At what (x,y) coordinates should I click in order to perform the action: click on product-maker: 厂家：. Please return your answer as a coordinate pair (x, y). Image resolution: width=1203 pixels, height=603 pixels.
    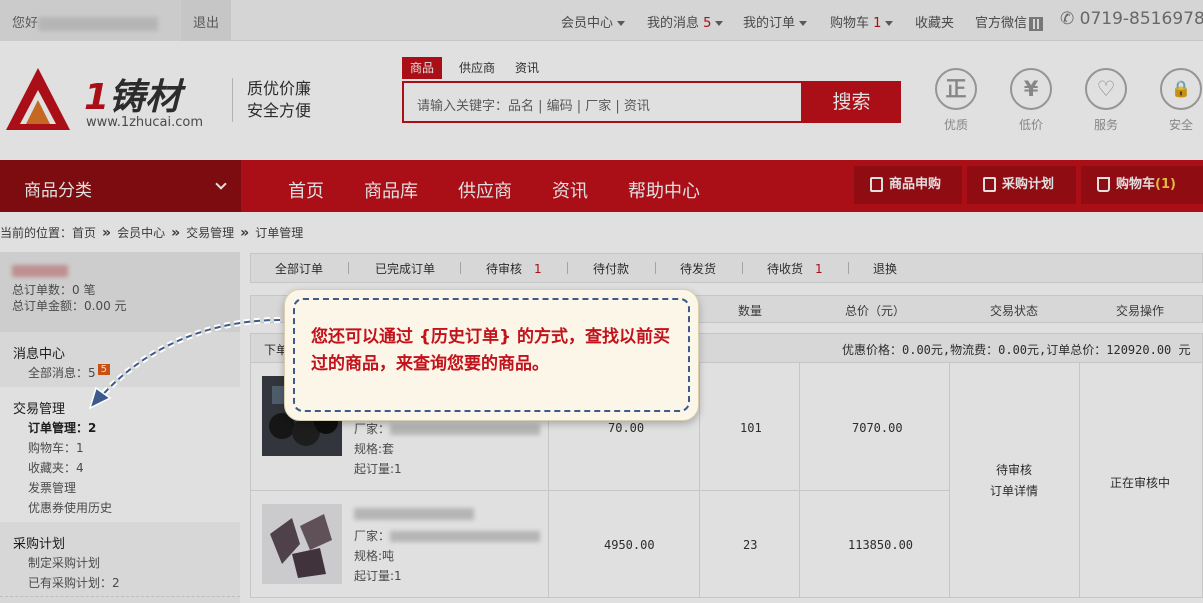
    Looking at the image, I should click on (447, 535).